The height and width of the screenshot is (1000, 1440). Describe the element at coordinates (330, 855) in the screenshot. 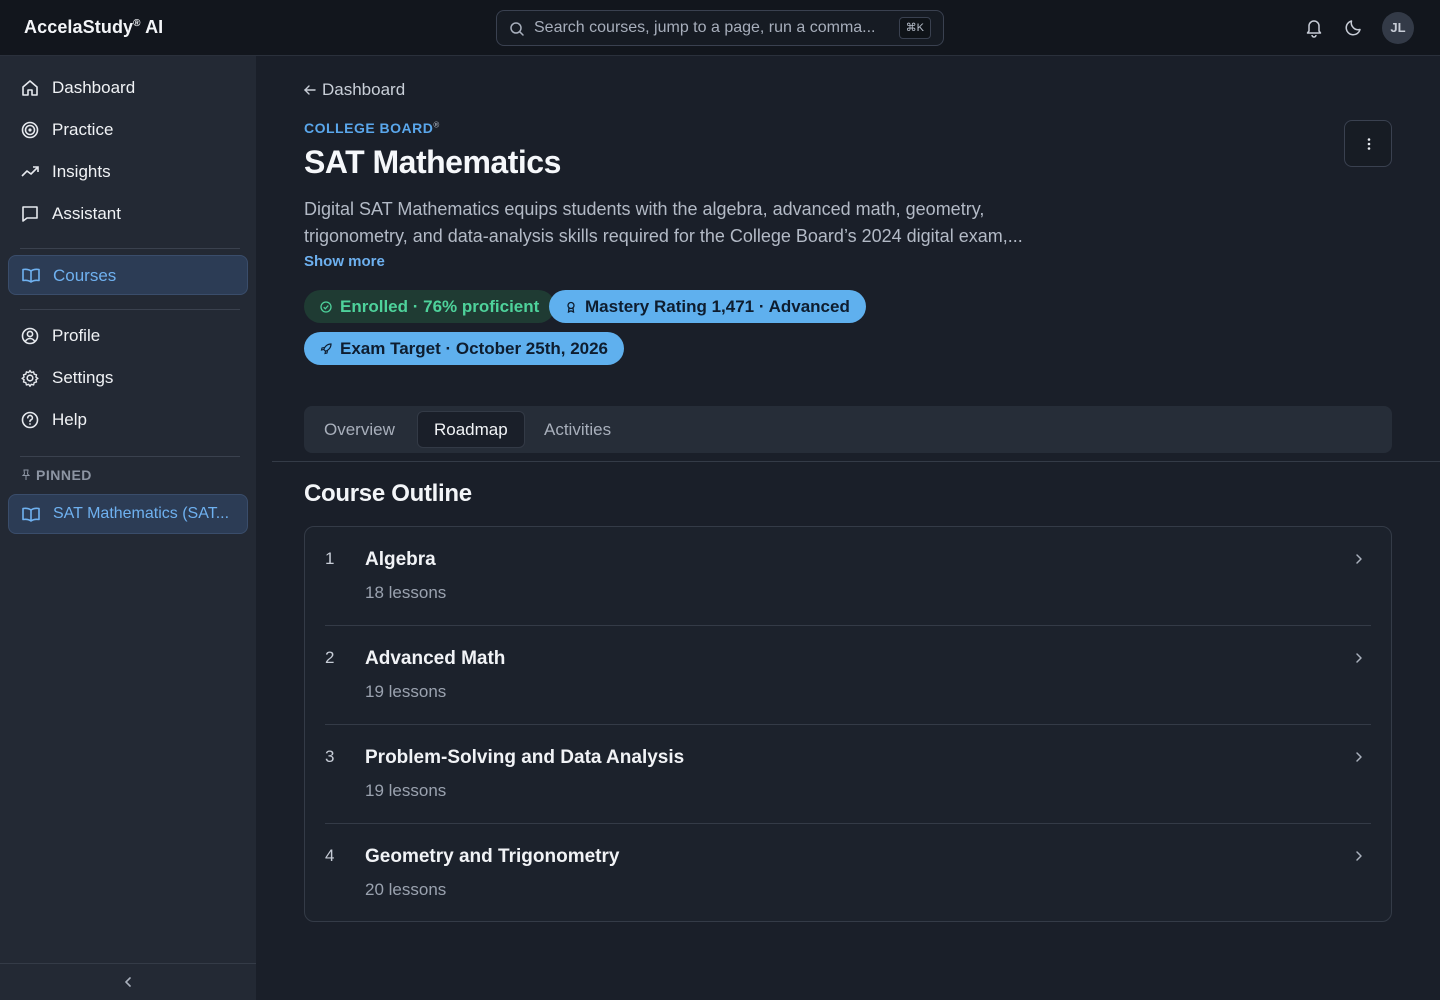

I see `outline-item-number: 4` at that location.